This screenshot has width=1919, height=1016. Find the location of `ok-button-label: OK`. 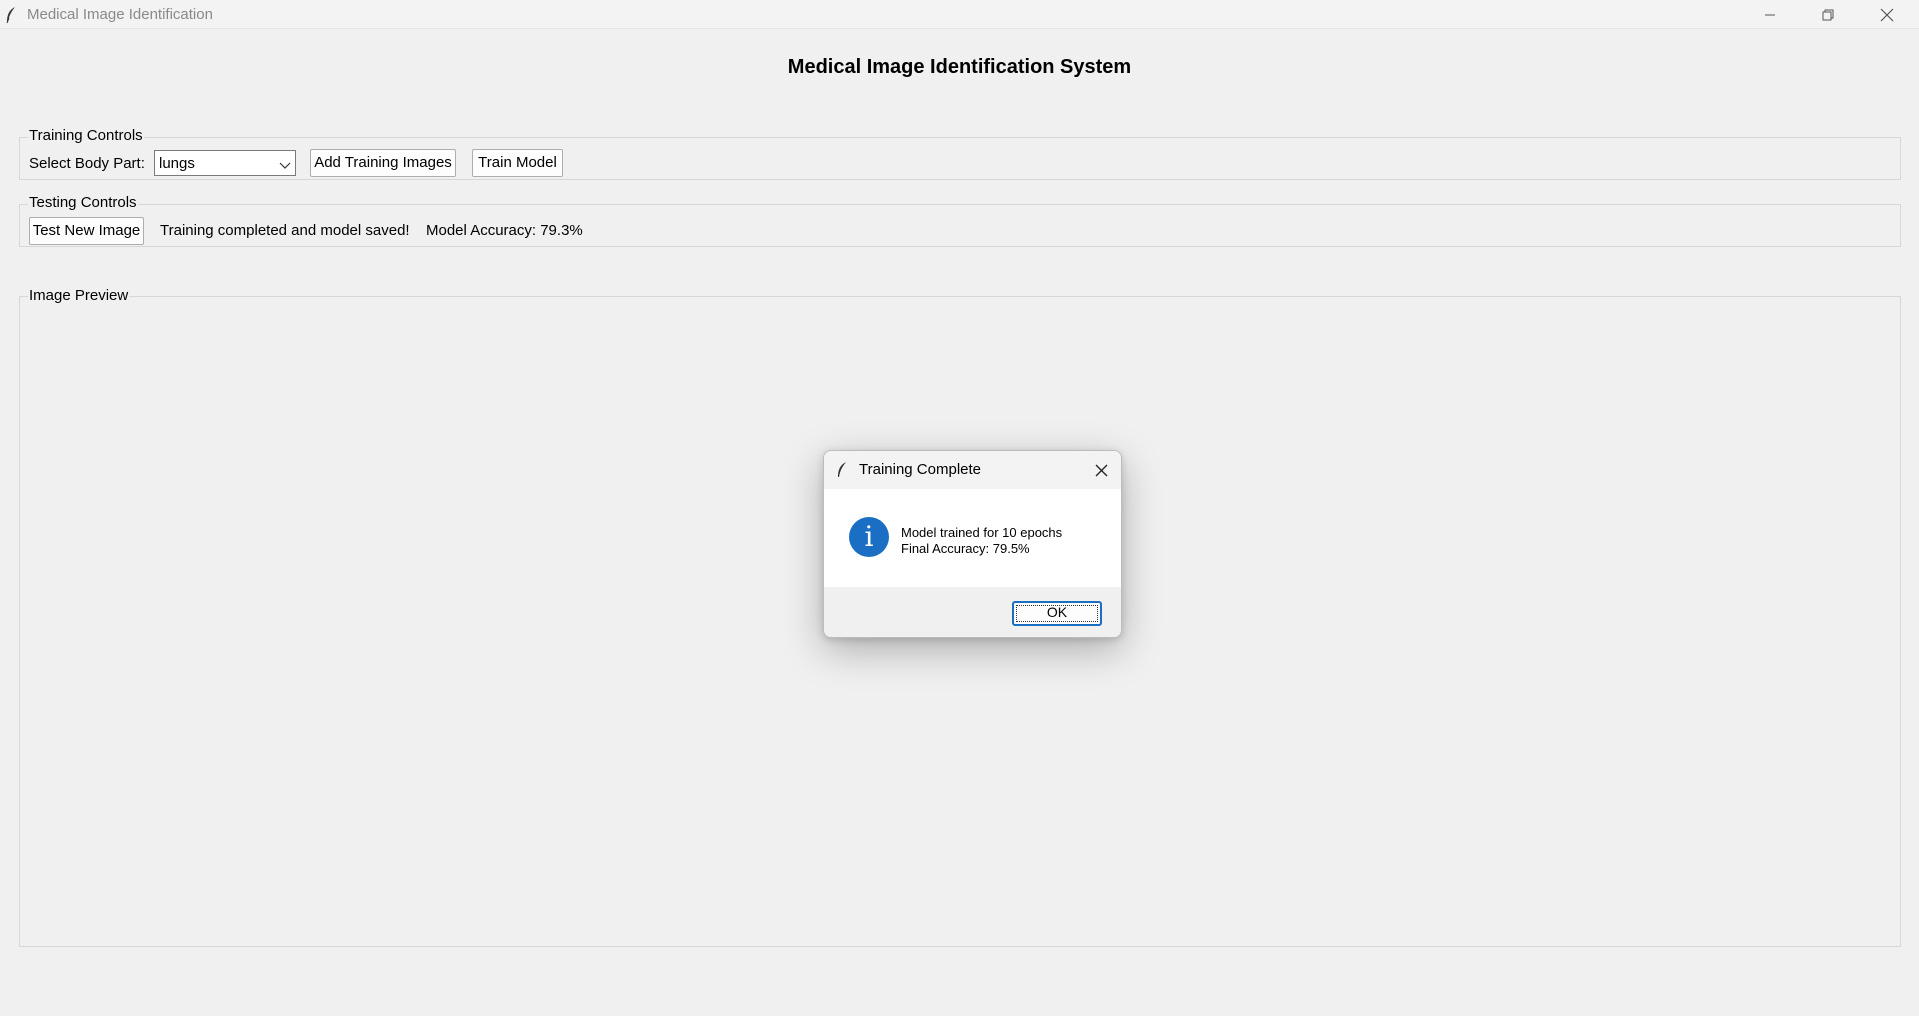

ok-button-label: OK is located at coordinates (1057, 612).